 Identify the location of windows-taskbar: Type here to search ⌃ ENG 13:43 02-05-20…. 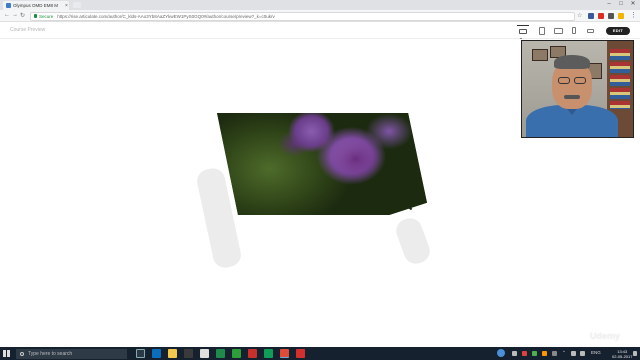
(320, 353).